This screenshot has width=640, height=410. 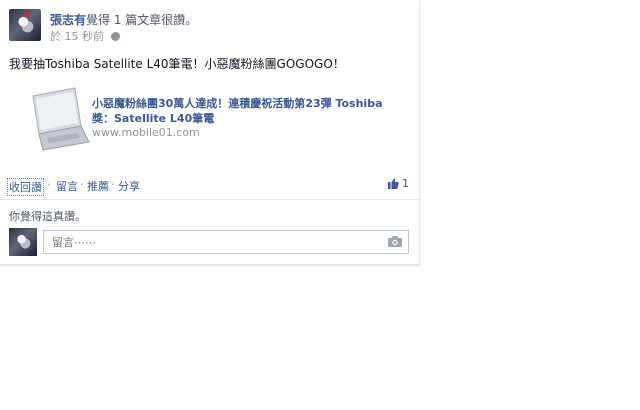 I want to click on thumbs-up-icon, so click(x=393, y=183).